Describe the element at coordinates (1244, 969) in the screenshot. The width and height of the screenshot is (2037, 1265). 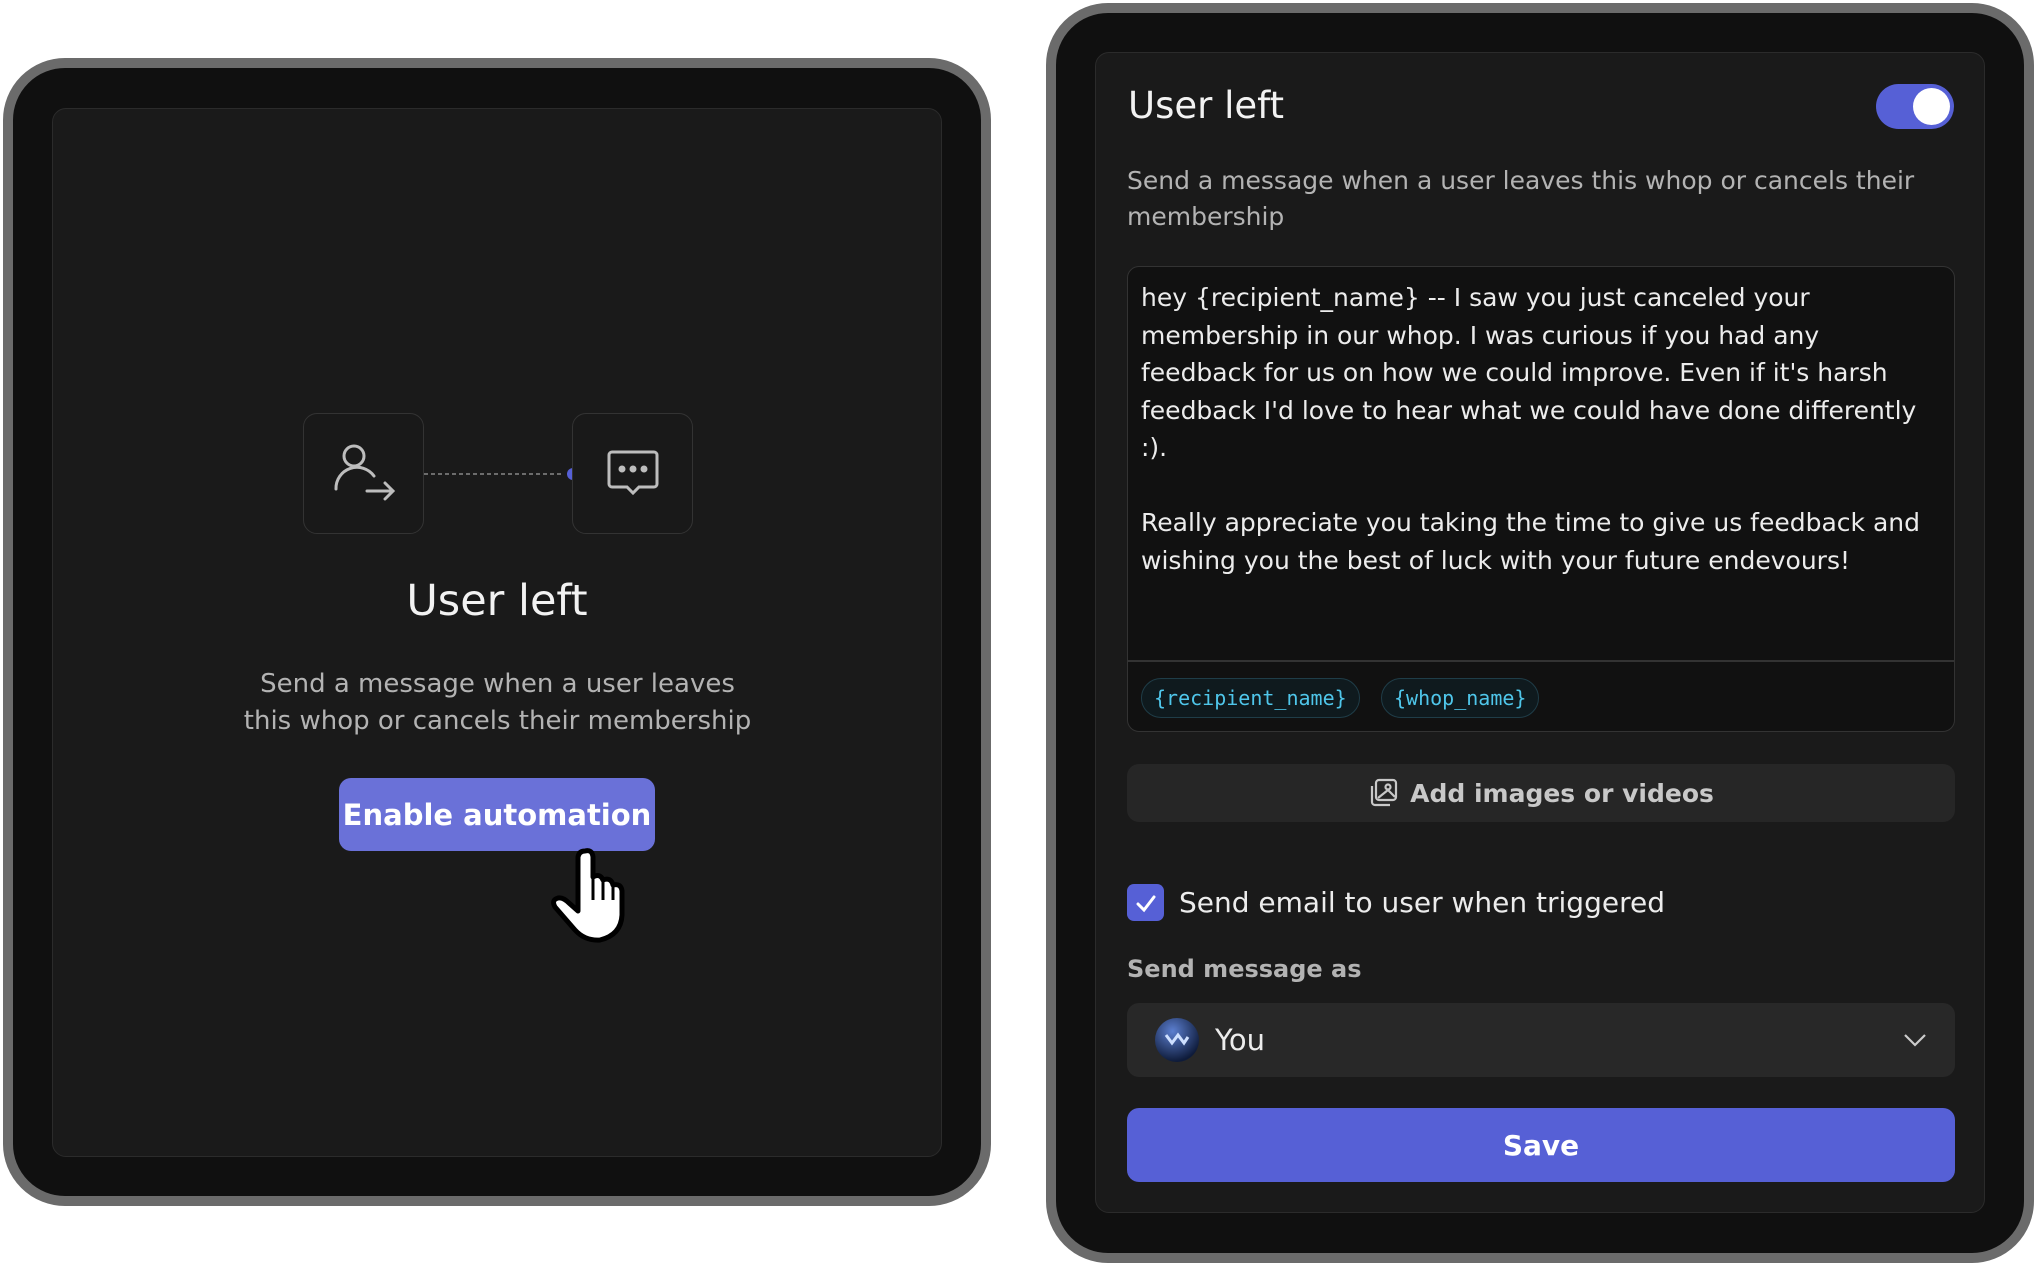
I see `send-as-label: Send message as` at that location.